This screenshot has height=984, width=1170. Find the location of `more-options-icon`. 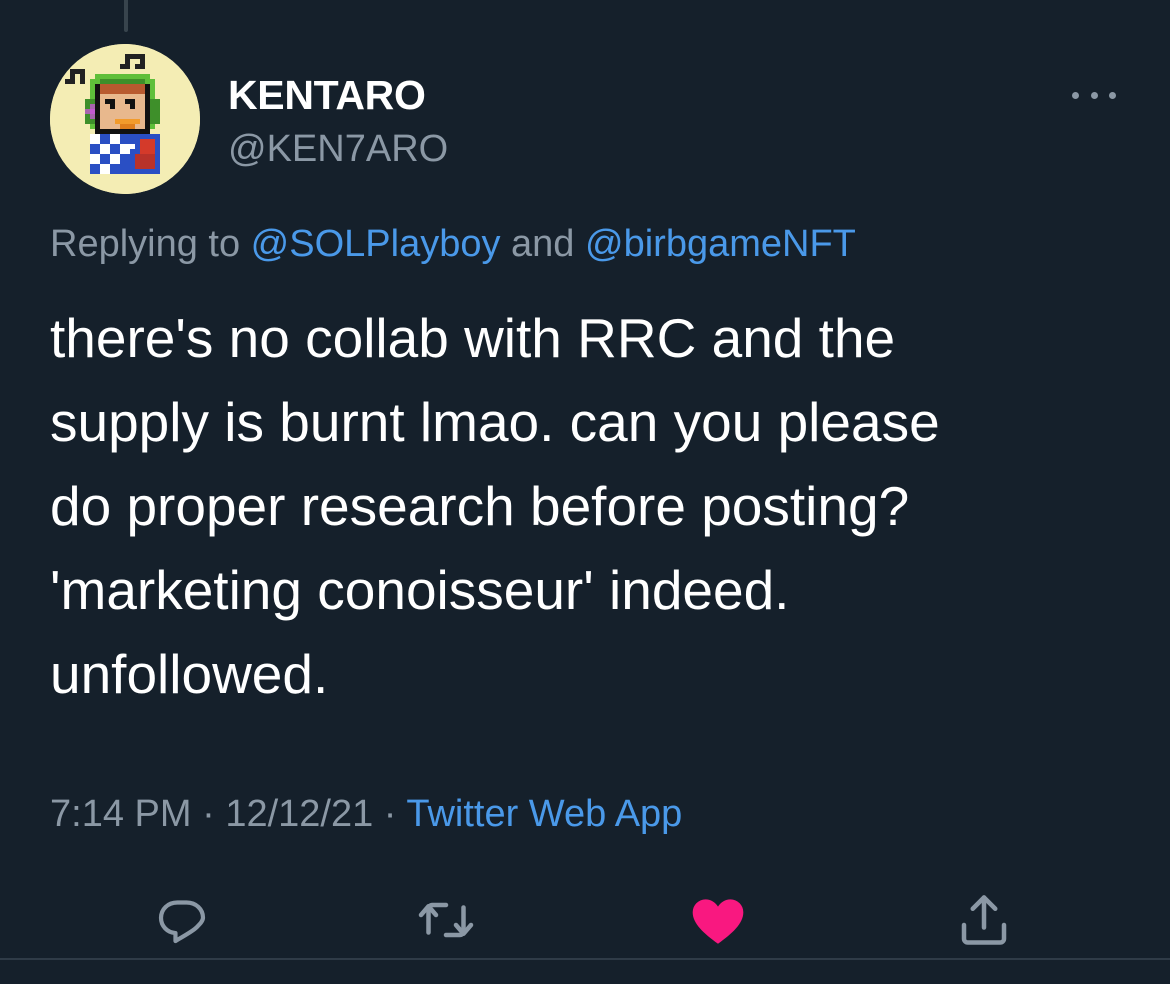

more-options-icon is located at coordinates (1094, 95).